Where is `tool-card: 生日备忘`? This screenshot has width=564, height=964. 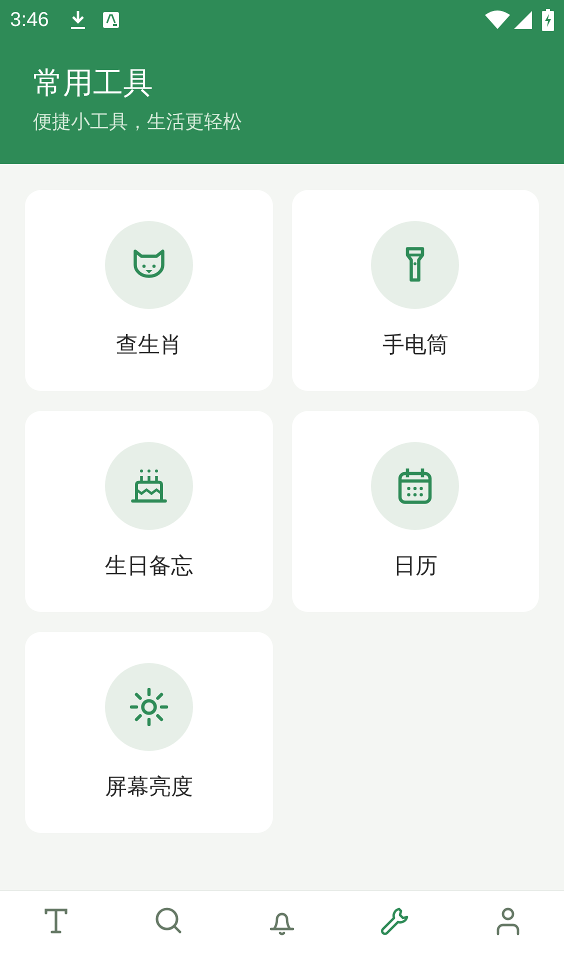 tool-card: 生日备忘 is located at coordinates (148, 511).